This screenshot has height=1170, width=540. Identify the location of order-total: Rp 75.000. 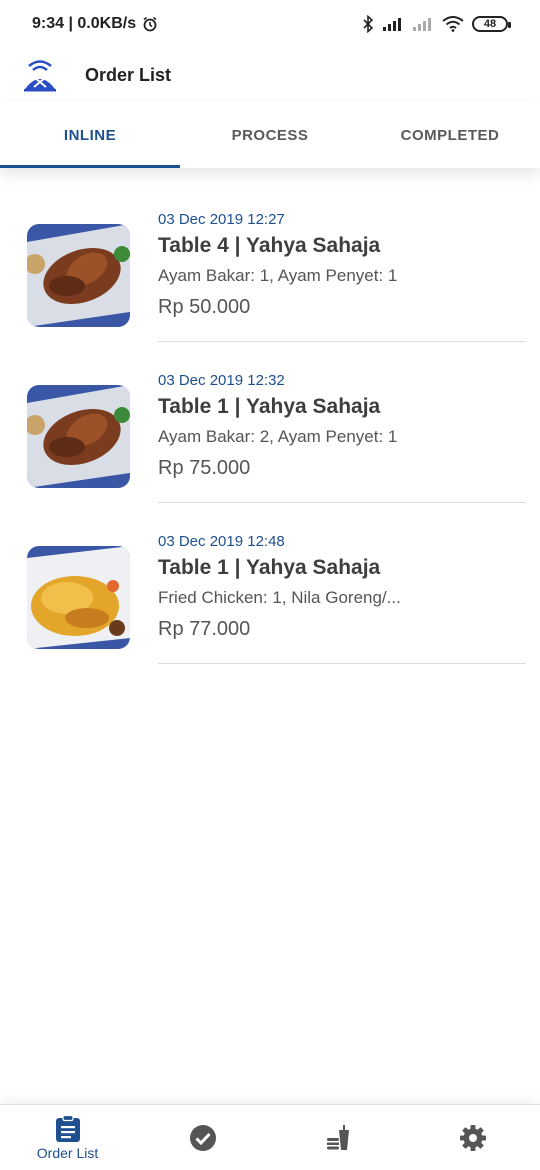
(204, 468).